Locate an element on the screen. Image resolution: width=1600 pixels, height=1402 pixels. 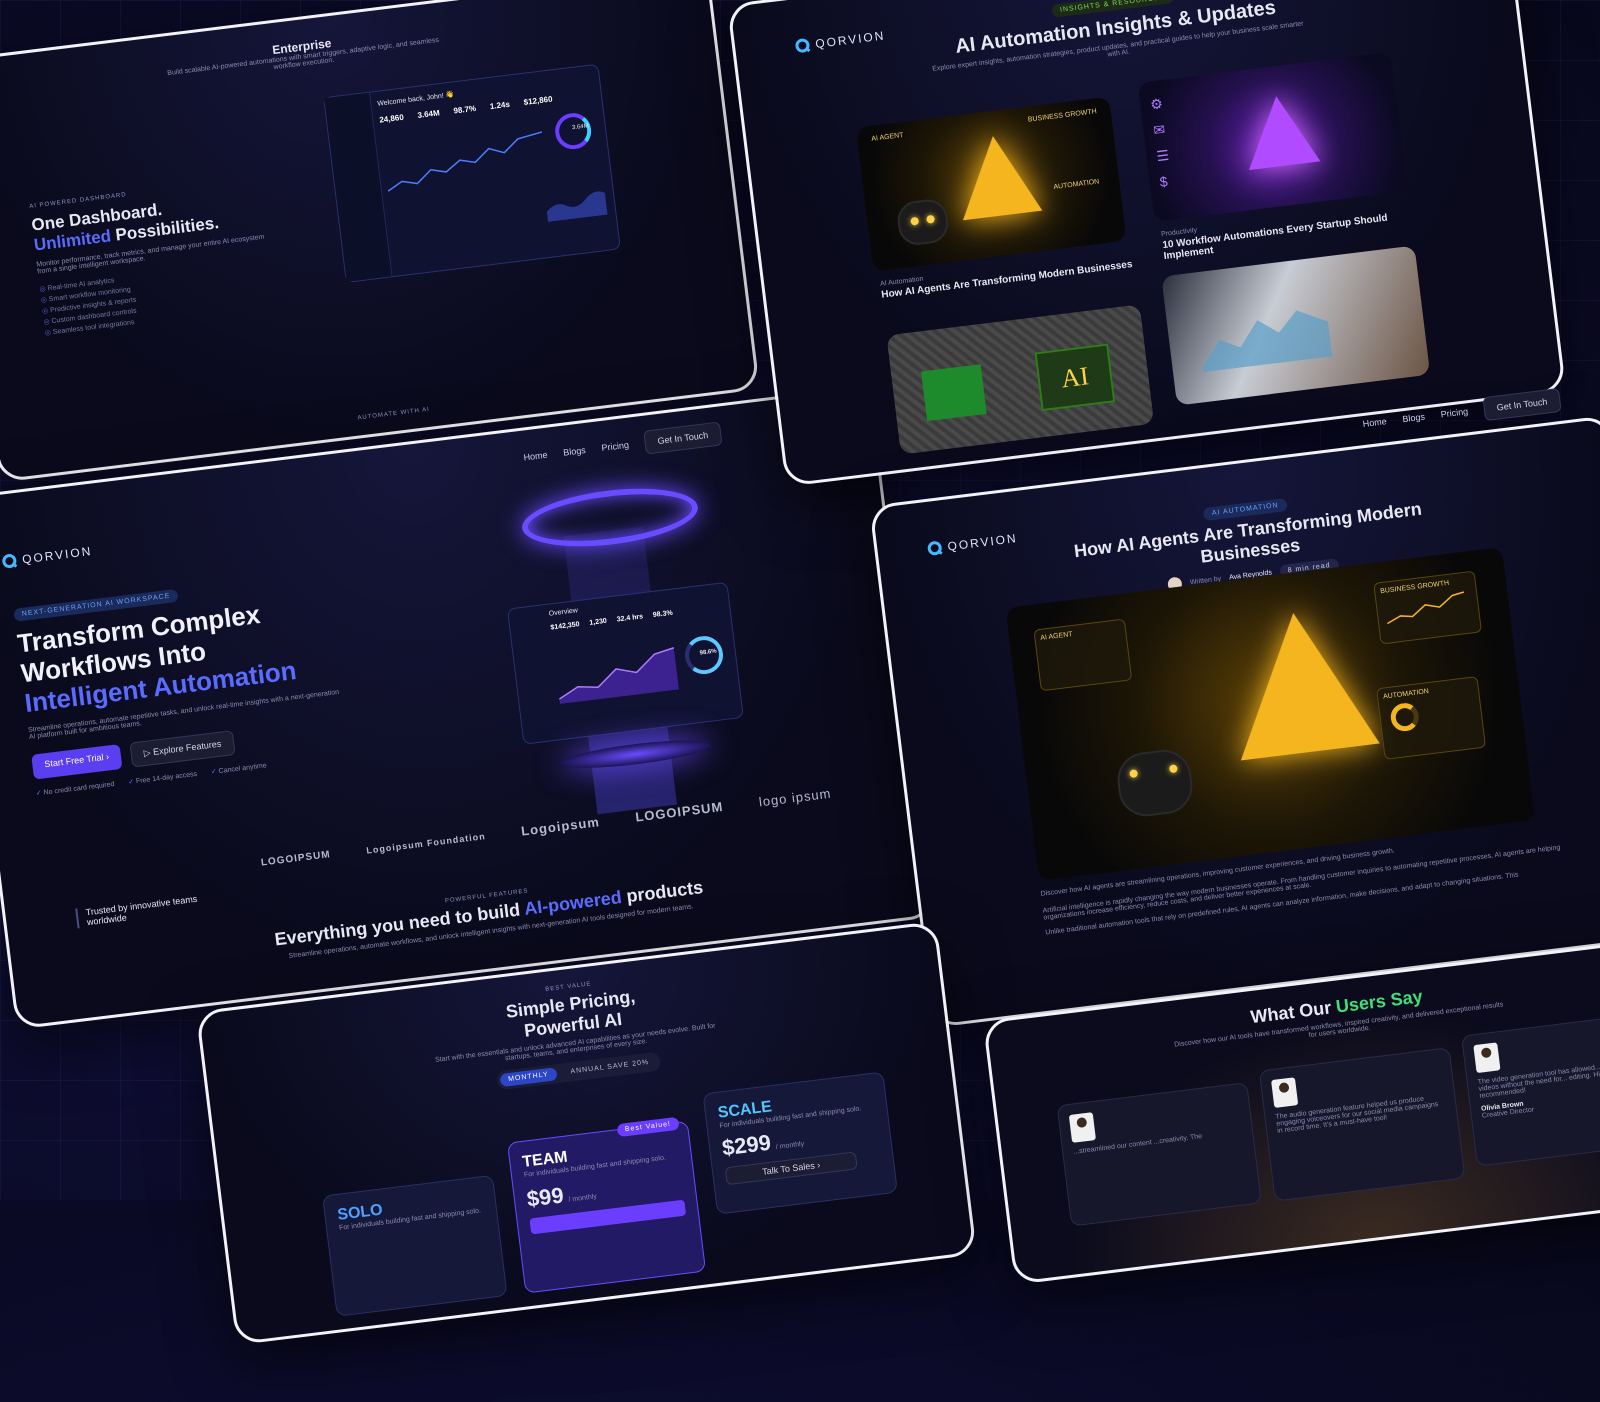
toggle-monthly: MONTHLY is located at coordinates (528, 1077).